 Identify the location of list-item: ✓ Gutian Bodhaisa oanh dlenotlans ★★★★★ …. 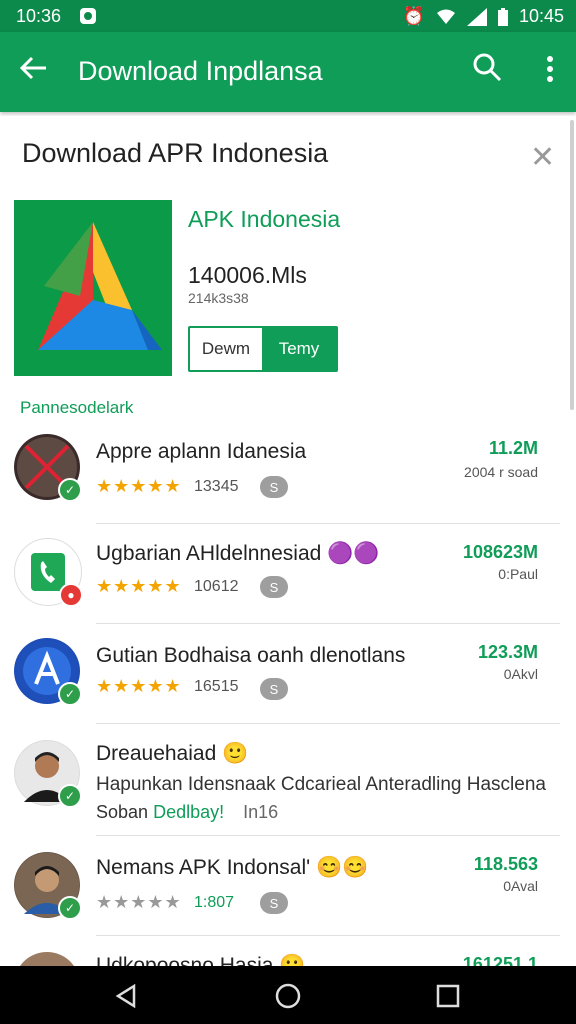
(280, 674).